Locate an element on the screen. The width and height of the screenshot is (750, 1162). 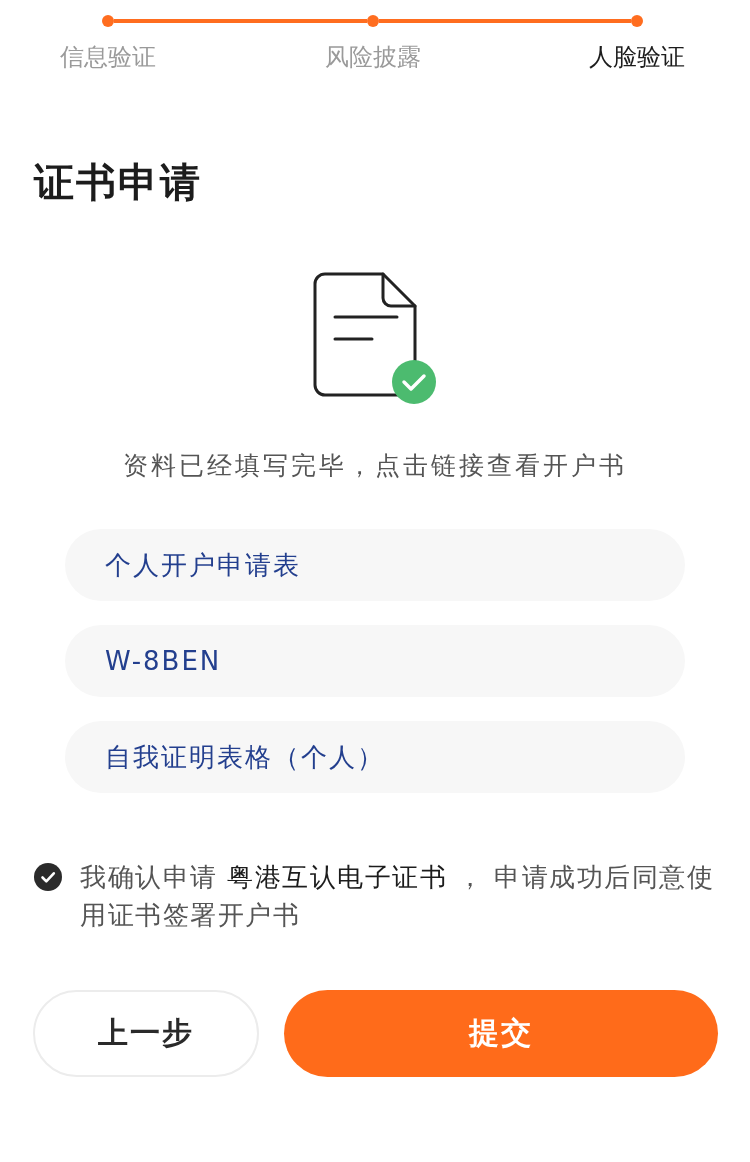
document-icon is located at coordinates (365, 334).